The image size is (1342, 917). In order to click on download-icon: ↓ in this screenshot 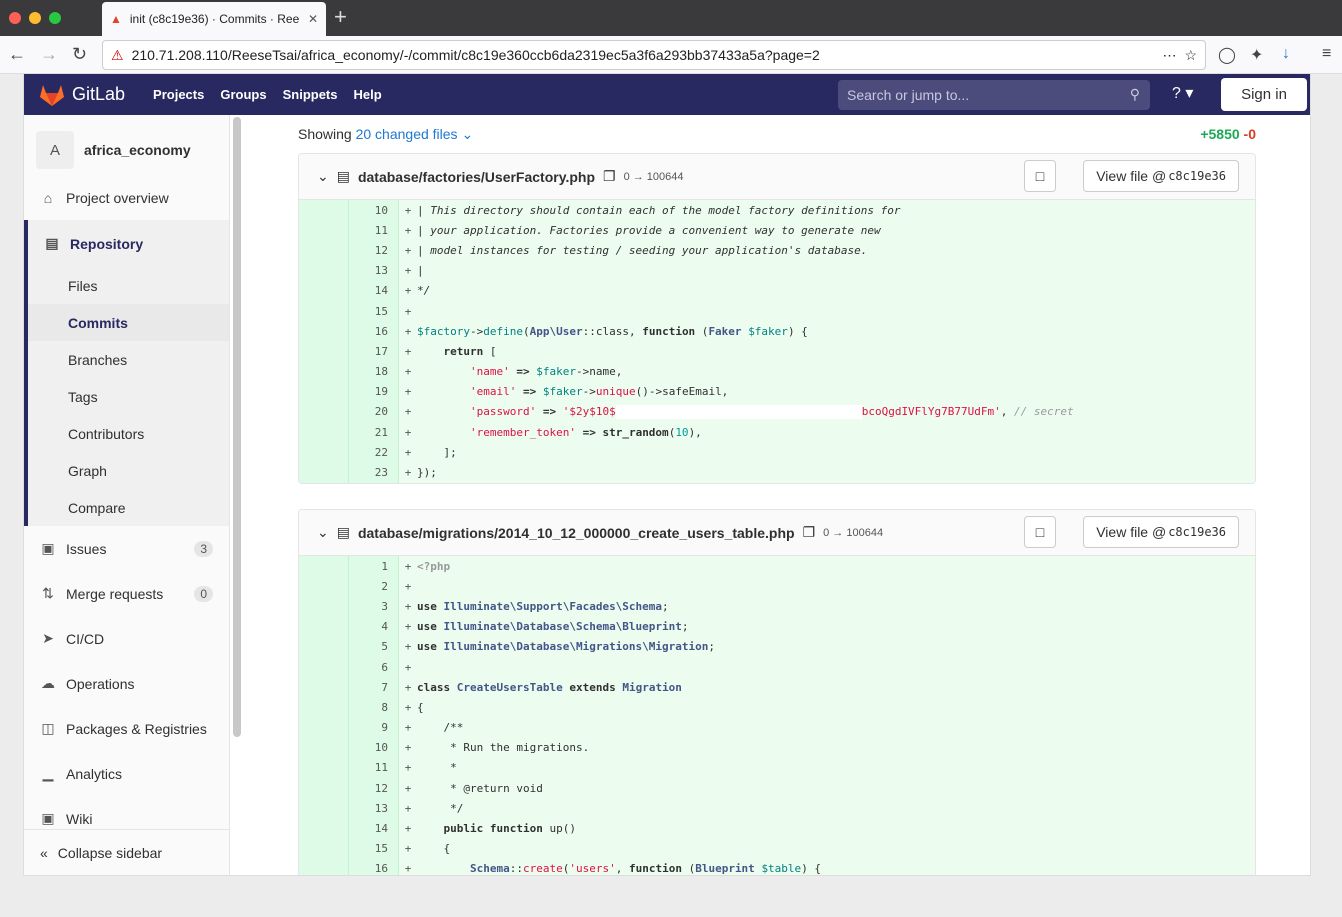, I will do `click(1286, 54)`.